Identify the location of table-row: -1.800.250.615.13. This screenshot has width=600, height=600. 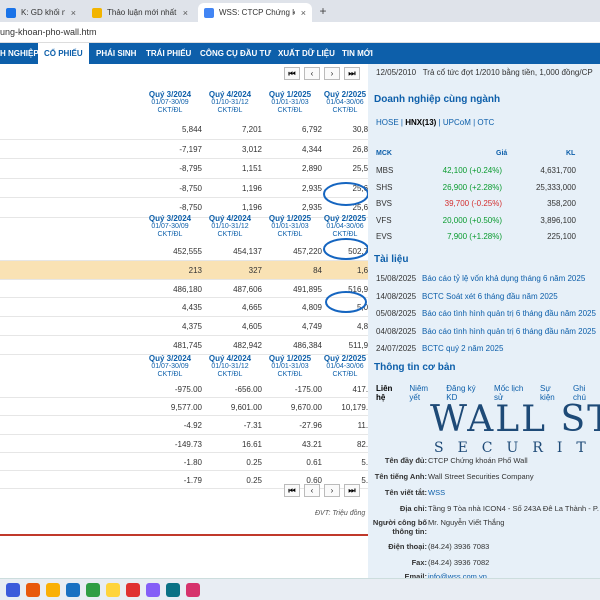
(188, 462).